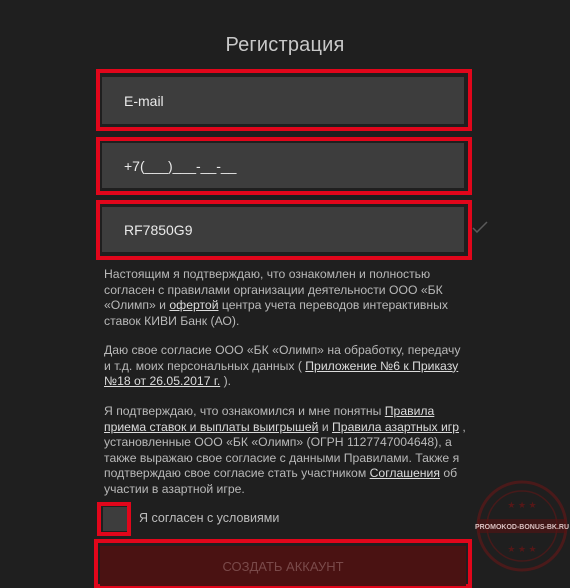 The height and width of the screenshot is (588, 570). What do you see at coordinates (405, 473) in the screenshot?
I see `agreement-link: Соглашения` at bounding box center [405, 473].